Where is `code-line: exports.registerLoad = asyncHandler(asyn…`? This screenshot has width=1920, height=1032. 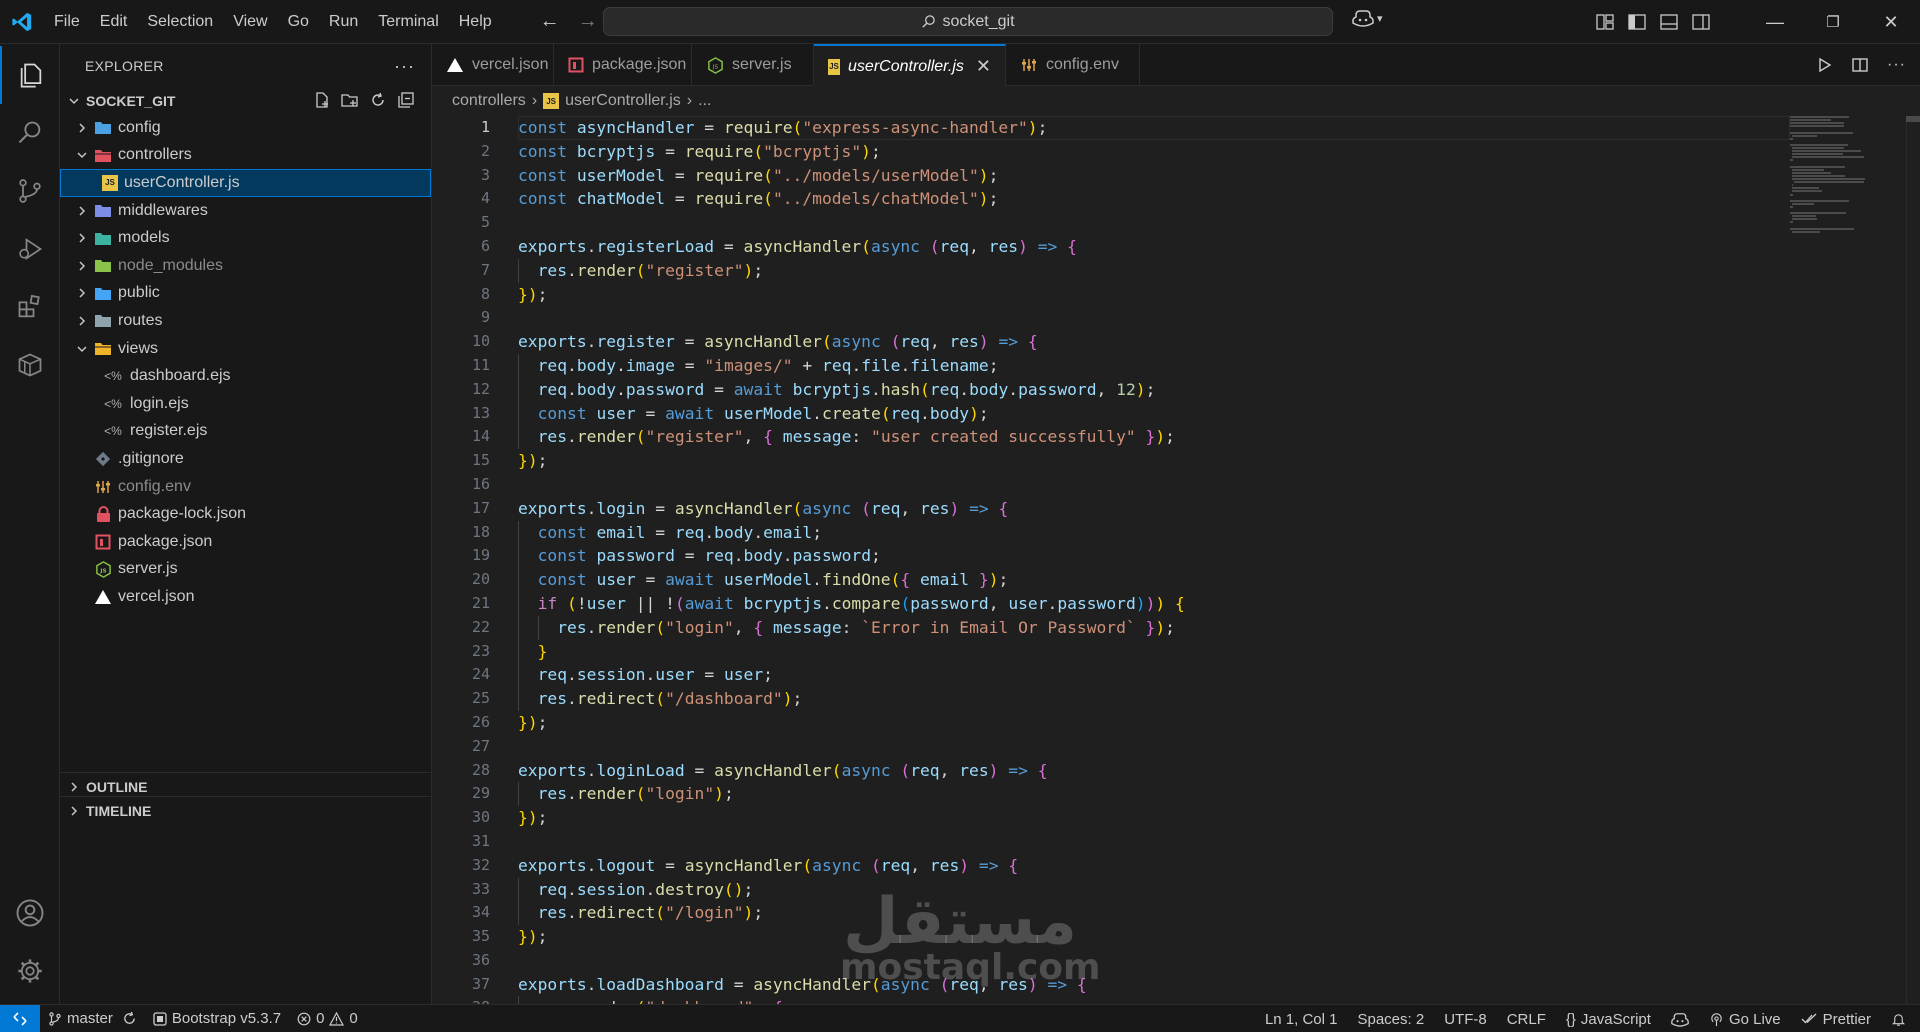 code-line: exports.registerLoad = asyncHandler(asyn… is located at coordinates (1154, 247).